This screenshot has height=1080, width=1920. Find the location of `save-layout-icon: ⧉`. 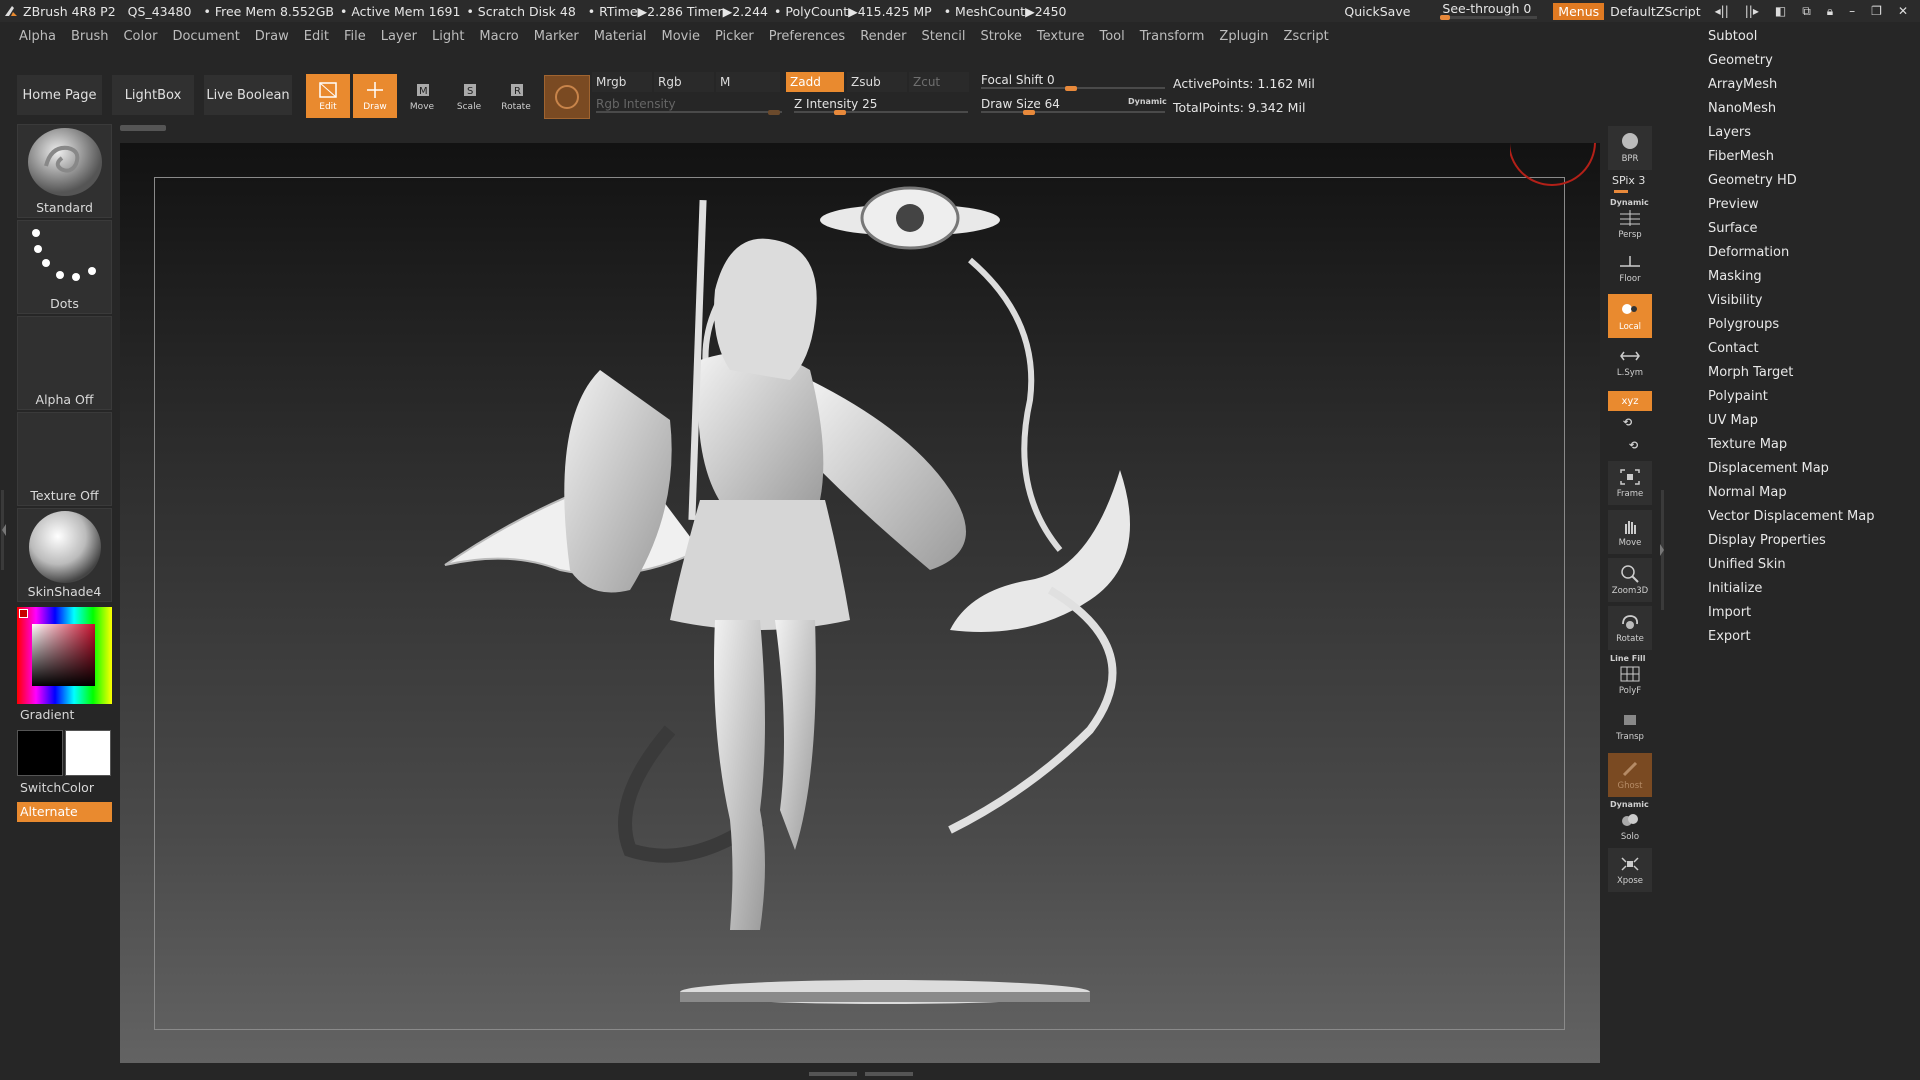

save-layout-icon: ⧉ is located at coordinates (1806, 11).